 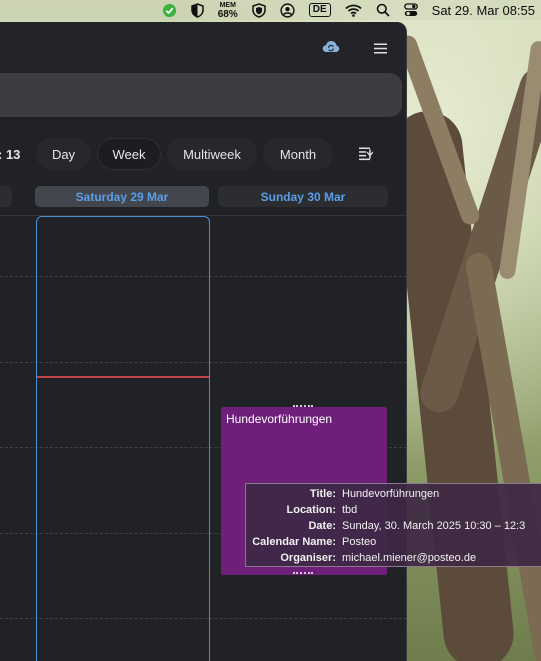 What do you see at coordinates (359, 542) in the screenshot?
I see `tooltip-value: Posteo` at bounding box center [359, 542].